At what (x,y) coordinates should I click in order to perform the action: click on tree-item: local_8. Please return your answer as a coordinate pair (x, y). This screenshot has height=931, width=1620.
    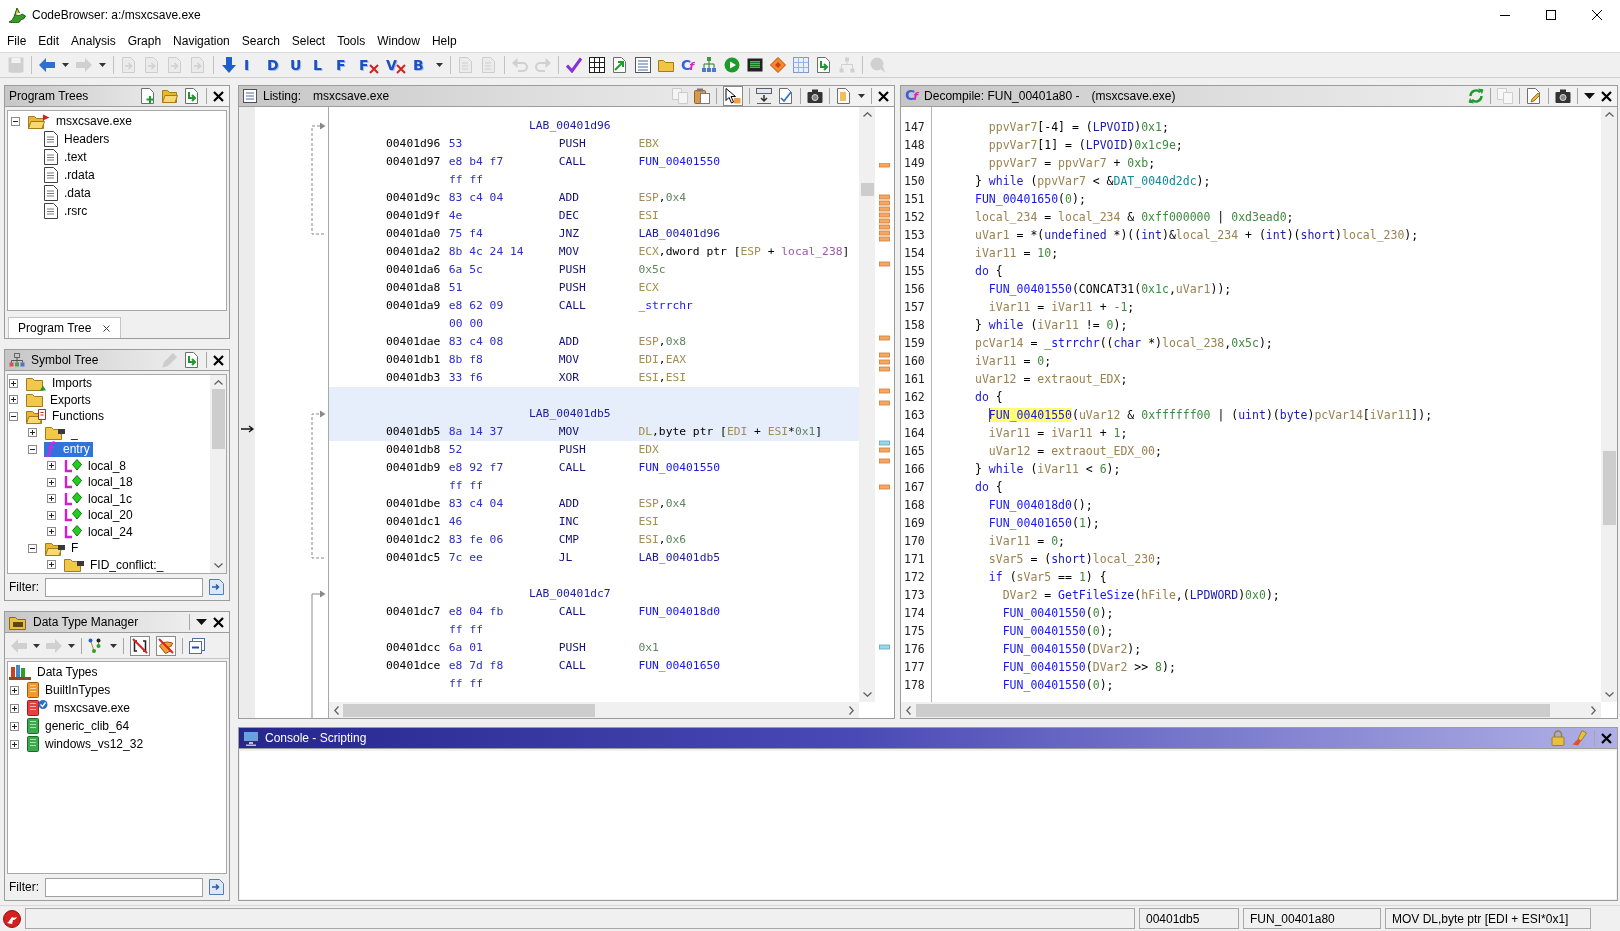
    Looking at the image, I should click on (96, 466).